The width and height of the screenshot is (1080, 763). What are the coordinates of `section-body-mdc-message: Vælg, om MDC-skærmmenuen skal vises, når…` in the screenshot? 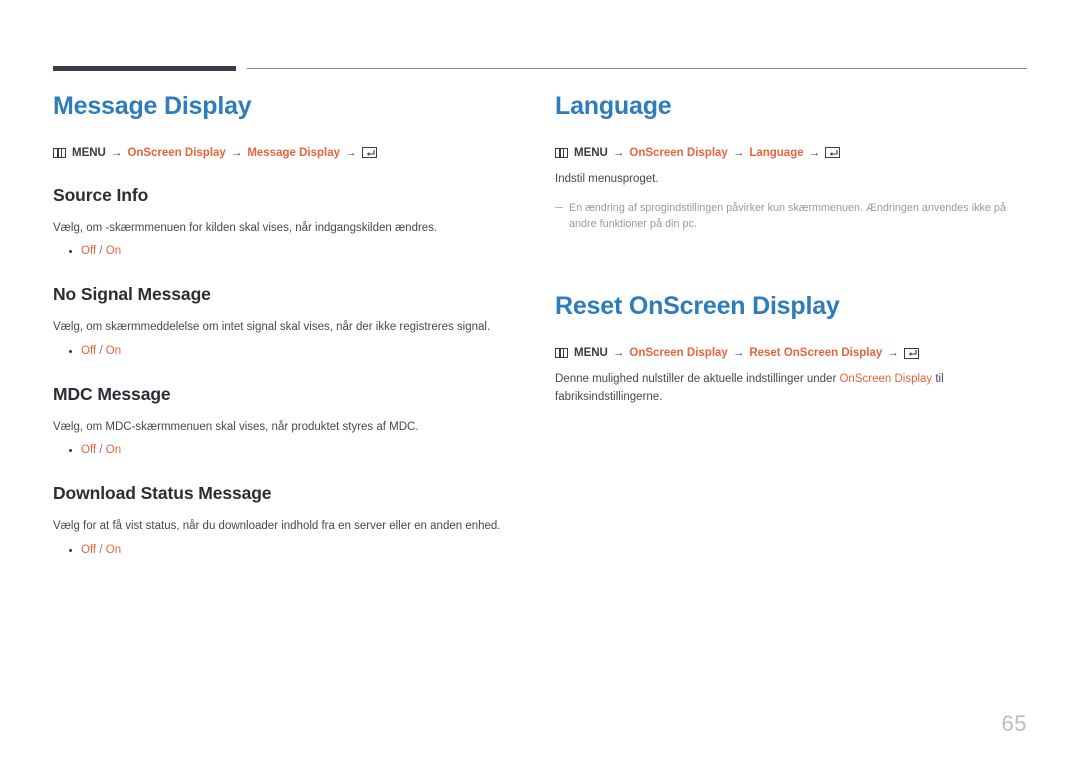 It's located at (236, 426).